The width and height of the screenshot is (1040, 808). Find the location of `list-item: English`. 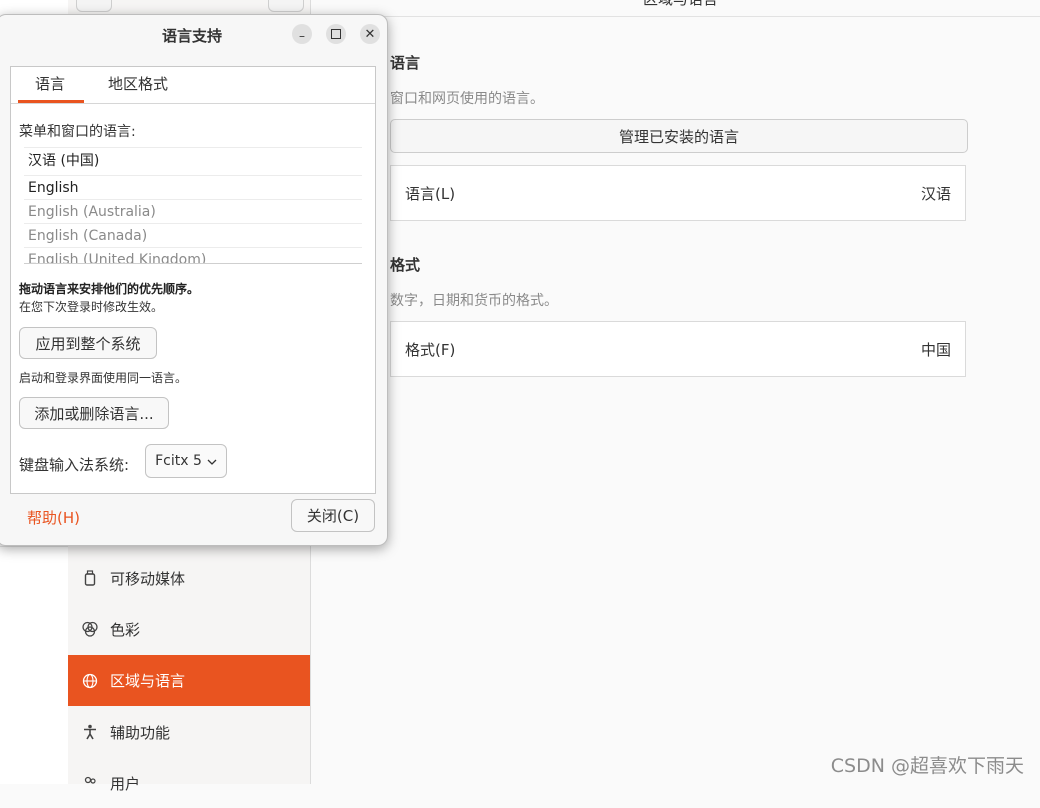

list-item: English is located at coordinates (193, 187).